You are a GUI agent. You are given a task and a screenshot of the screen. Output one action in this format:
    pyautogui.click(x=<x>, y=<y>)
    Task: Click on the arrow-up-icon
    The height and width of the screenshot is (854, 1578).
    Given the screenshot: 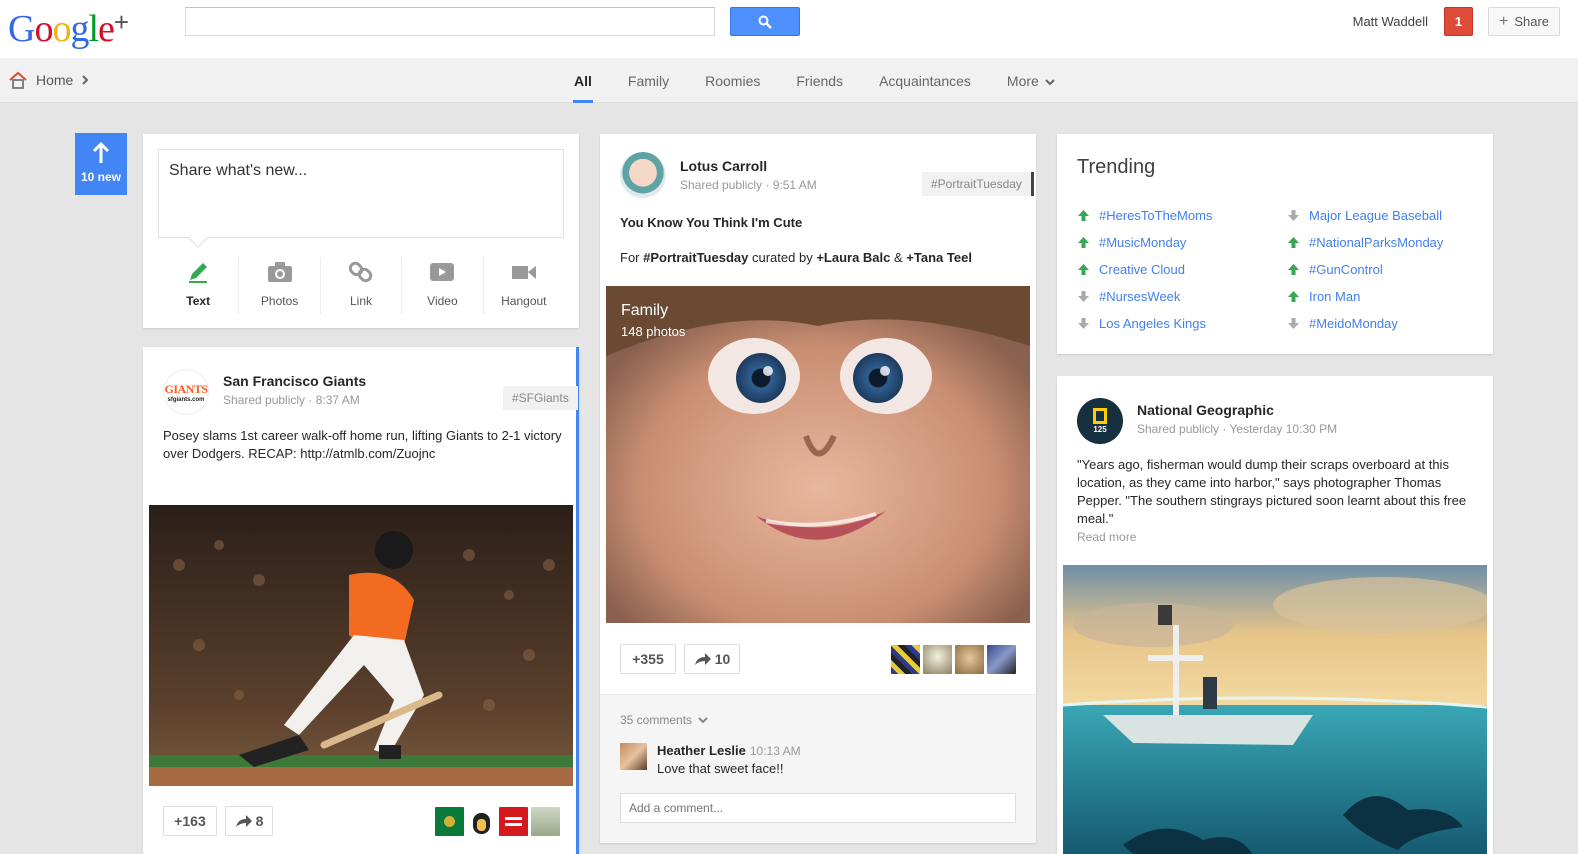 What is the action you would take?
    pyautogui.click(x=101, y=152)
    